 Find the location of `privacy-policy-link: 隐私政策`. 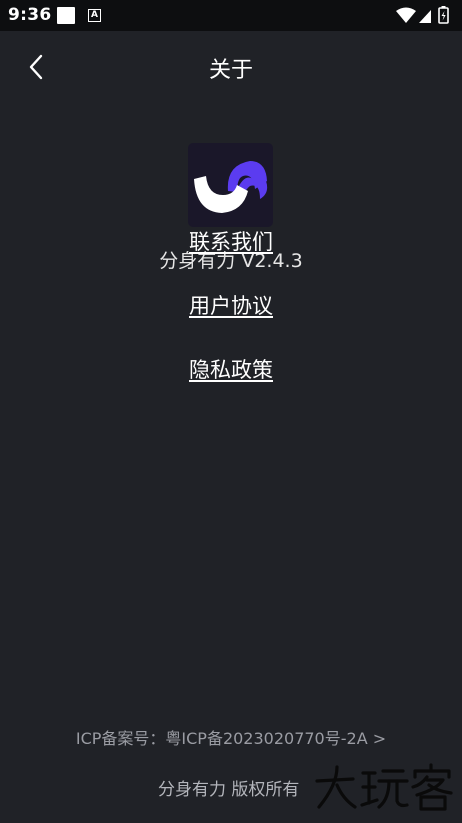

privacy-policy-link: 隐私政策 is located at coordinates (231, 369).